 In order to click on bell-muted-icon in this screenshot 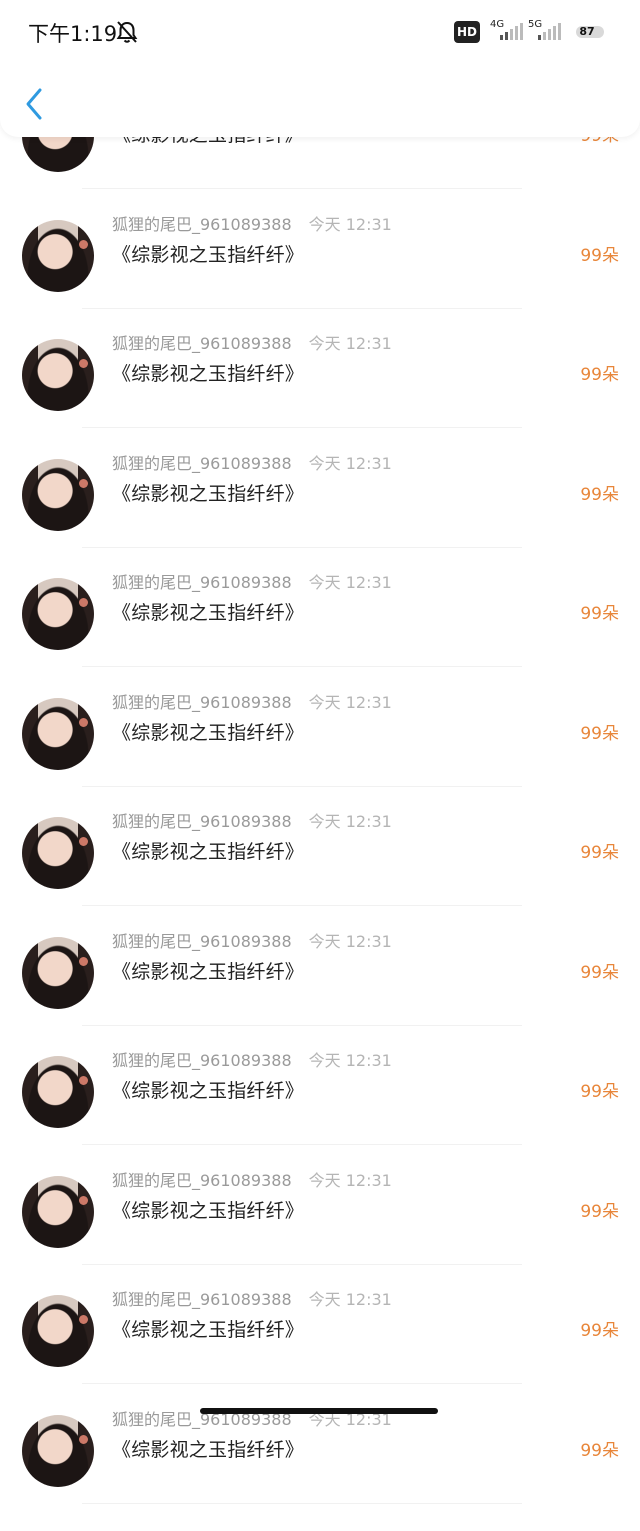, I will do `click(127, 34)`.